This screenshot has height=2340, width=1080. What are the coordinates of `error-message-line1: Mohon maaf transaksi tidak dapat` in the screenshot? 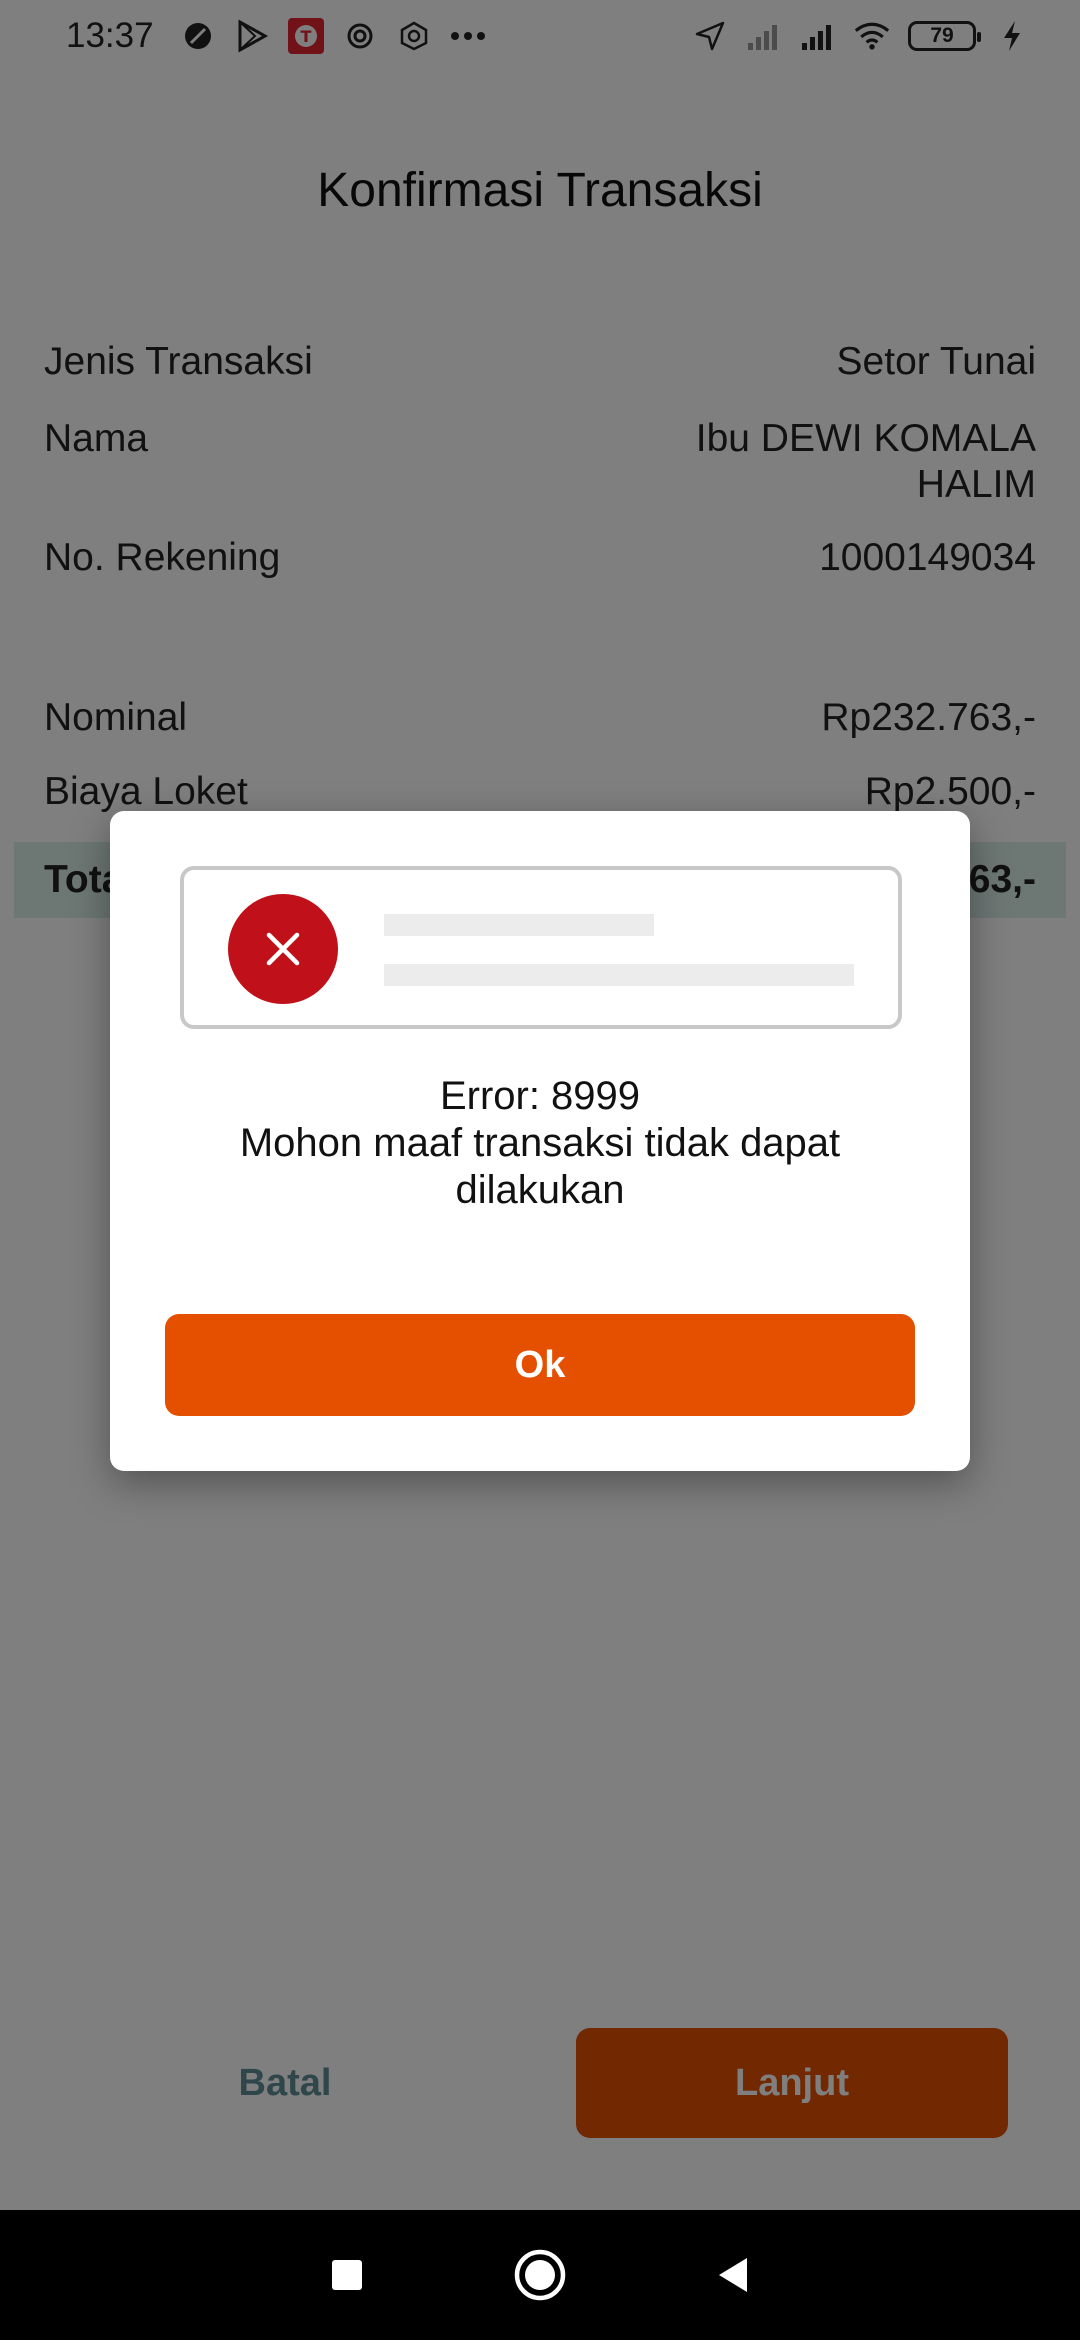 It's located at (540, 1143).